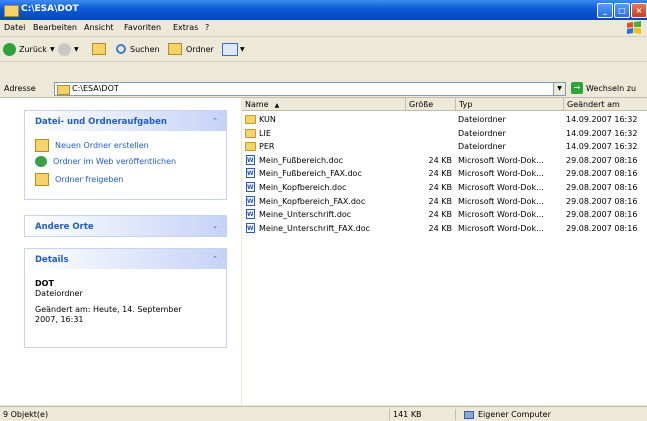  I want to click on column-header-type: Typ, so click(510, 104).